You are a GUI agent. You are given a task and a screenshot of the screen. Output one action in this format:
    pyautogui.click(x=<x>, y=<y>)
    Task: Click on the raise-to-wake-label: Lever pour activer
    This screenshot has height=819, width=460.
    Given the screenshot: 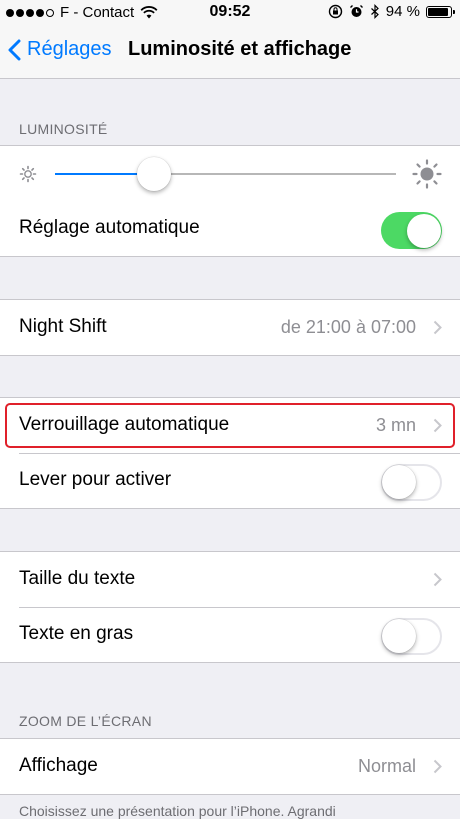 What is the action you would take?
    pyautogui.click(x=95, y=479)
    